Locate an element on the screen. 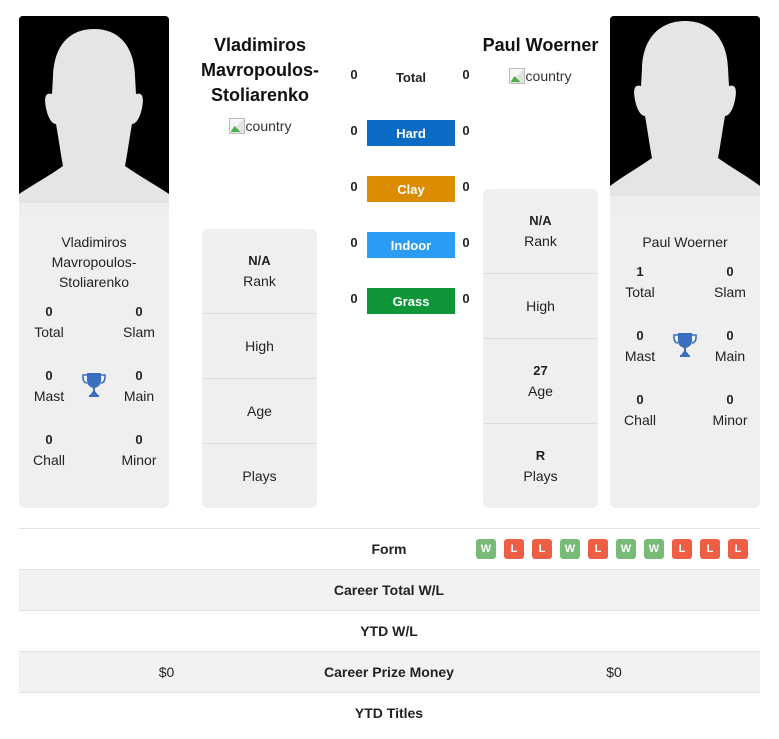 The height and width of the screenshot is (739, 779). player2-stat-plays: R Plays is located at coordinates (540, 466).